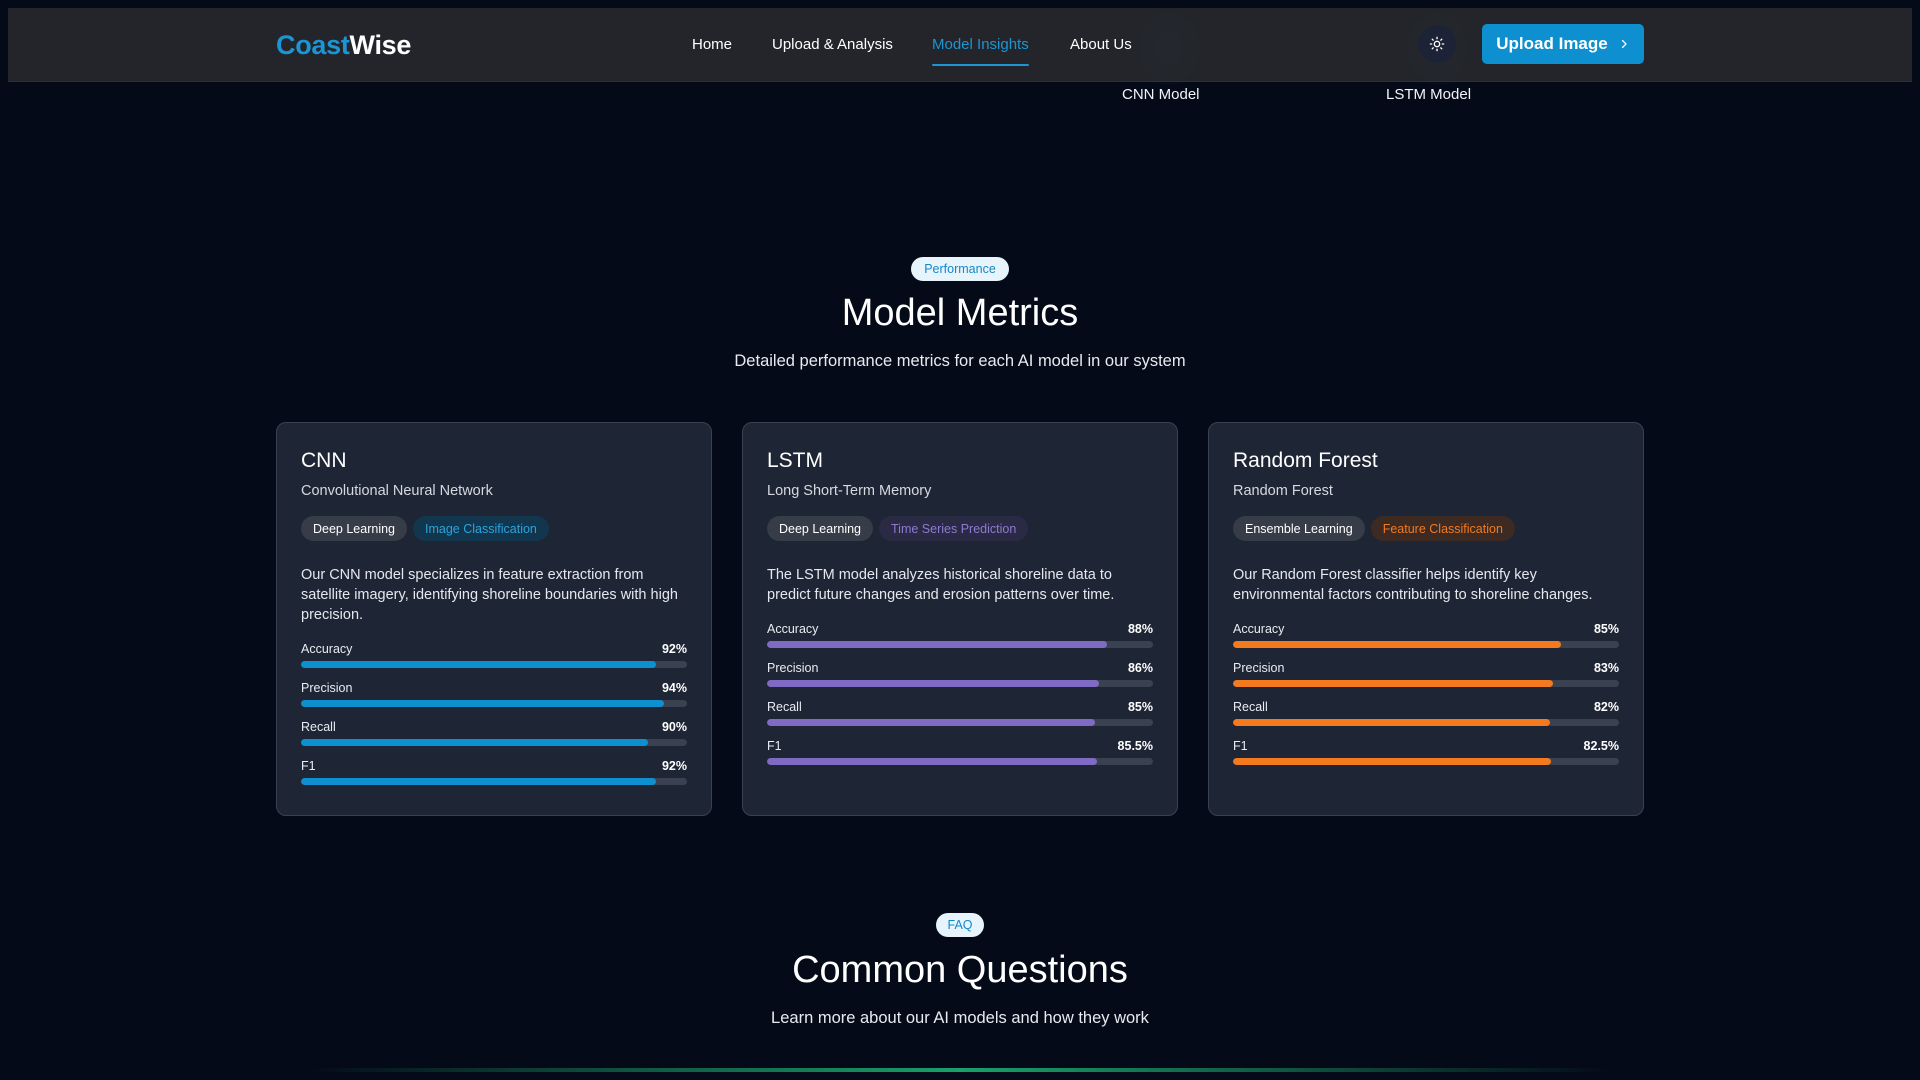  What do you see at coordinates (1101, 44) in the screenshot?
I see `nav-about-us: About Us` at bounding box center [1101, 44].